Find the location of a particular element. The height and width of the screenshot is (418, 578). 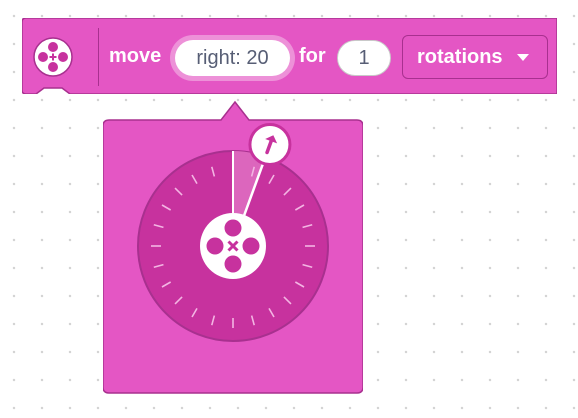

block-divider is located at coordinates (98, 57).